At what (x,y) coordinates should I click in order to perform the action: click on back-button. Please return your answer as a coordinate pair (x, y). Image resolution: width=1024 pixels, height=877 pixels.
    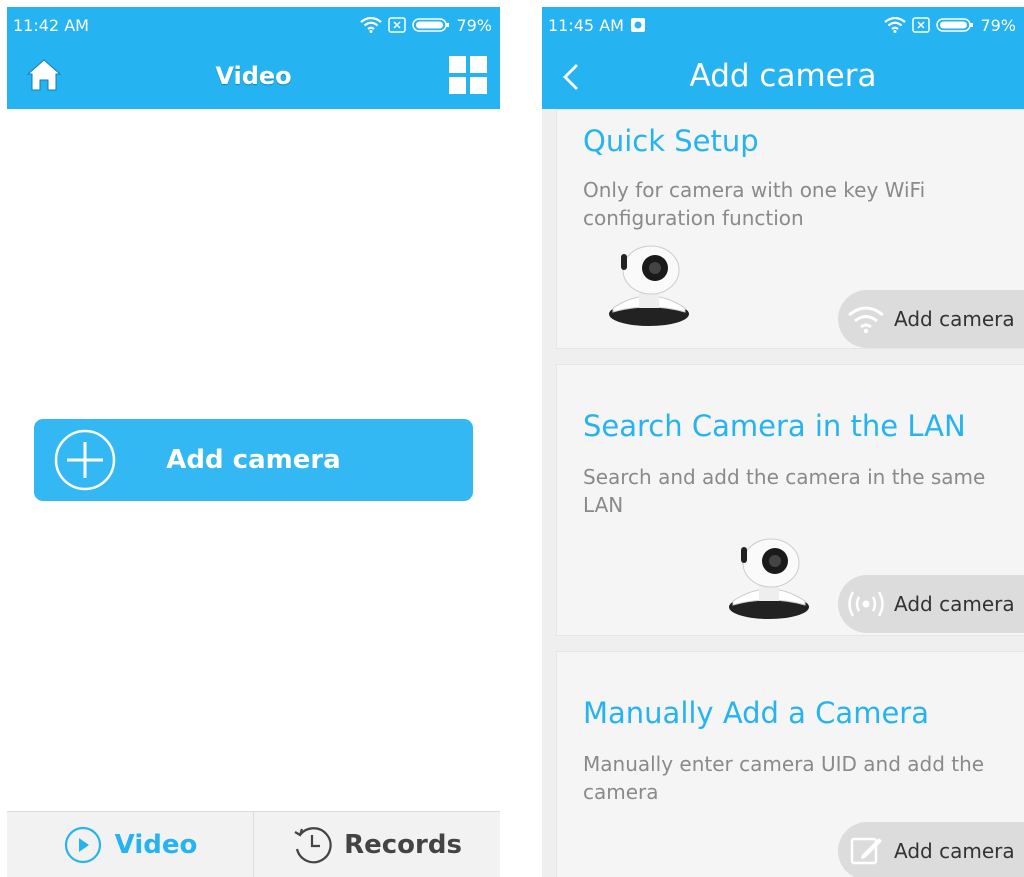
    Looking at the image, I should click on (571, 79).